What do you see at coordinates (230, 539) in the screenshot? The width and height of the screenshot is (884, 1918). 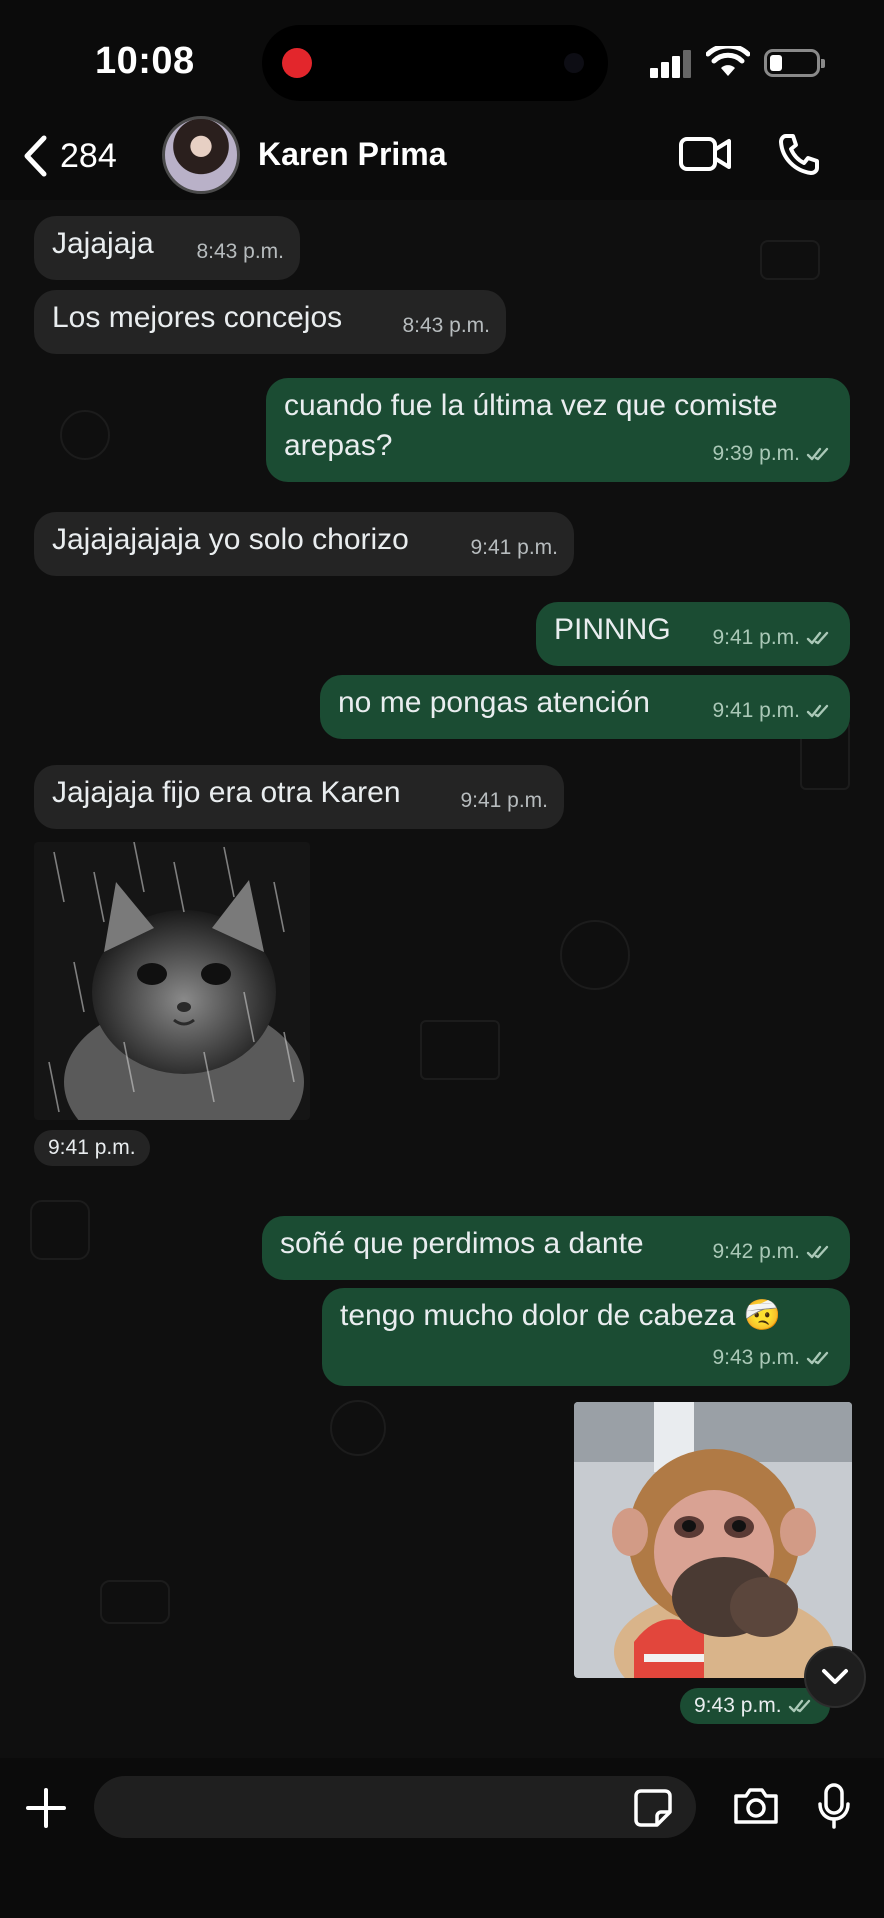 I see `message-text: Jajajajajaja yo solo chorizo` at bounding box center [230, 539].